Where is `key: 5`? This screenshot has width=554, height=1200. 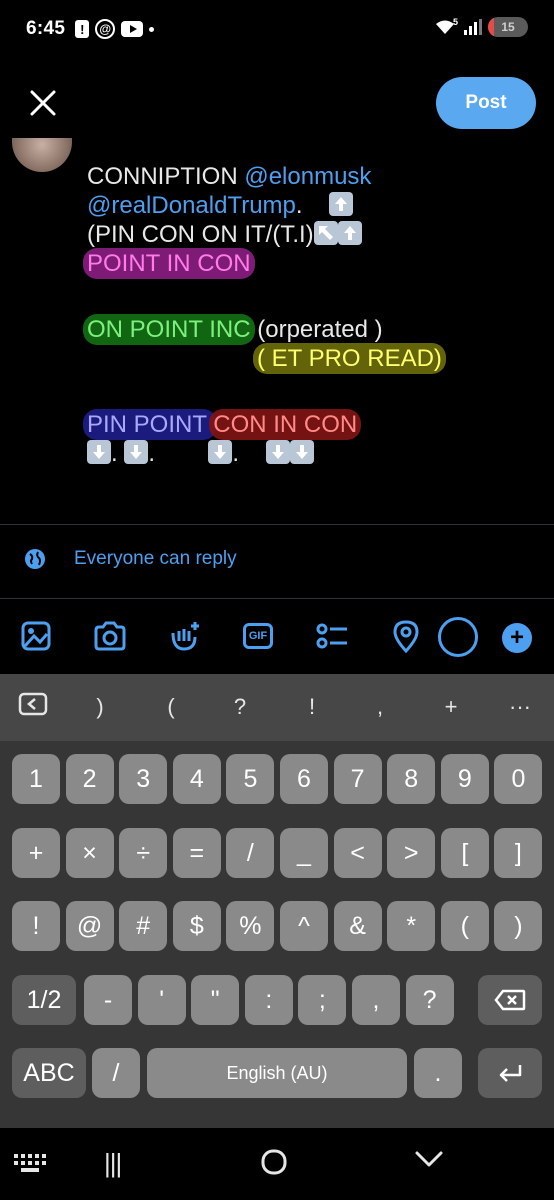
key: 5 is located at coordinates (250, 779).